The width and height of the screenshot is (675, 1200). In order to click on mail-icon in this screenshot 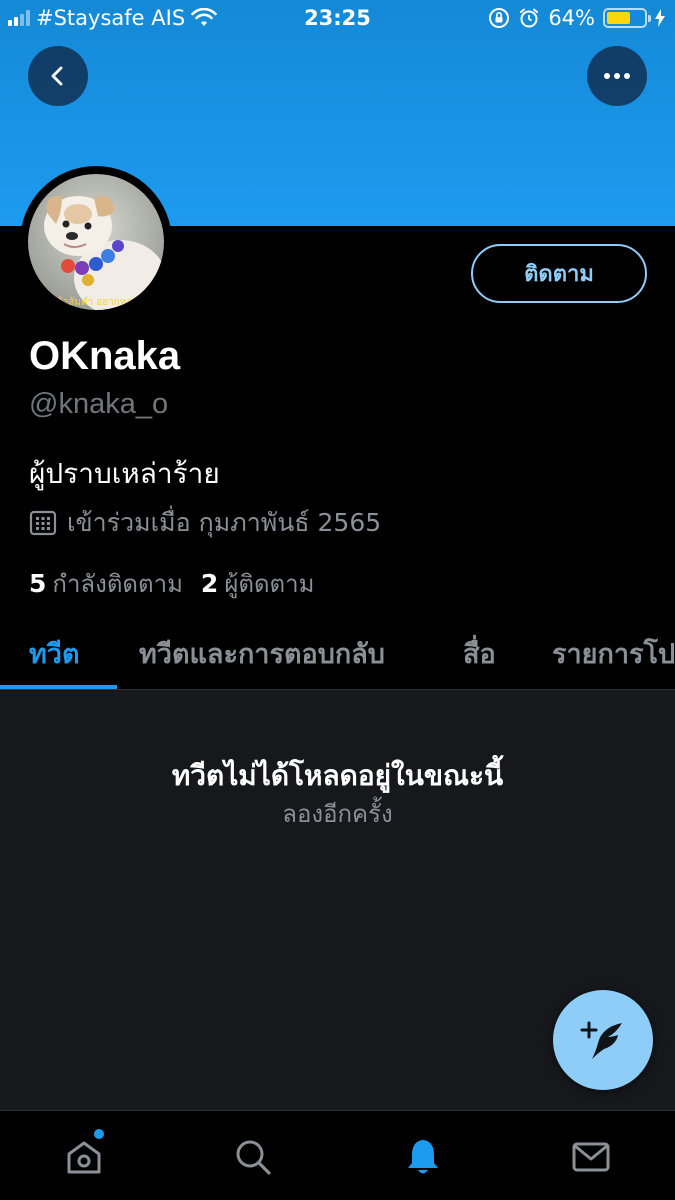, I will do `click(591, 1157)`.